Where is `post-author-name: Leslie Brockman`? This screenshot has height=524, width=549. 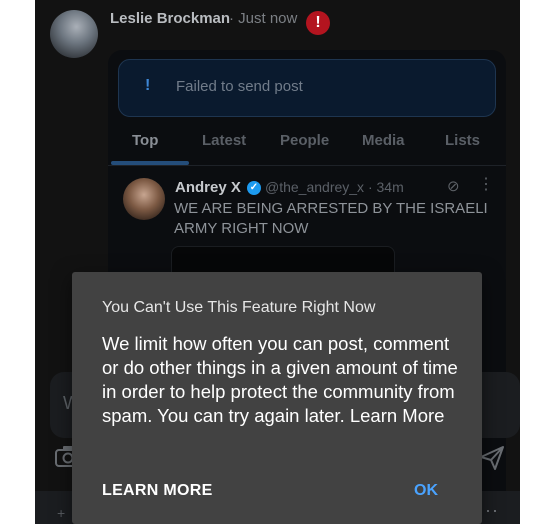
post-author-name: Leslie Brockman is located at coordinates (170, 18).